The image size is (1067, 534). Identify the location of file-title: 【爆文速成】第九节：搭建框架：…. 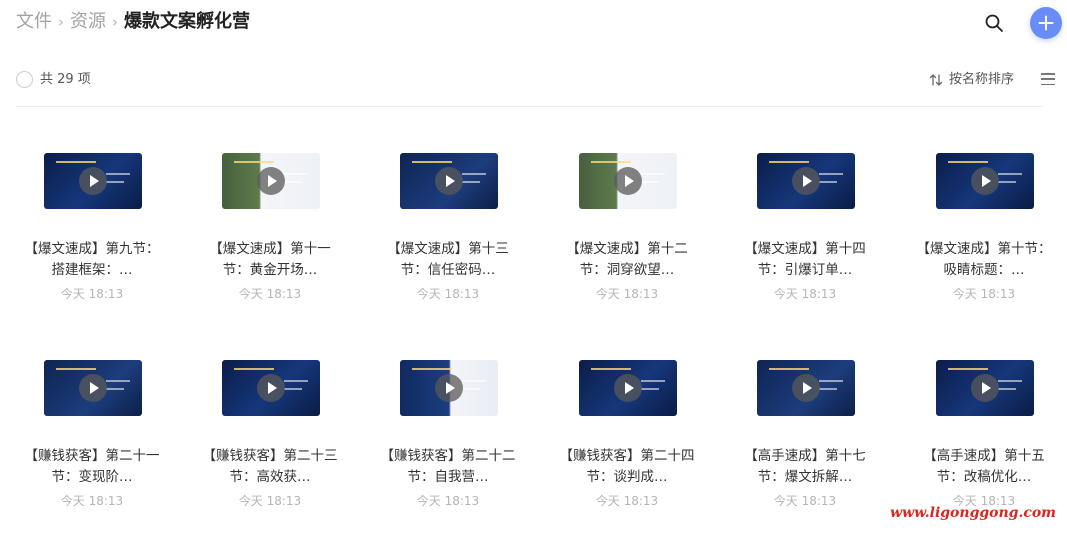
(92, 260).